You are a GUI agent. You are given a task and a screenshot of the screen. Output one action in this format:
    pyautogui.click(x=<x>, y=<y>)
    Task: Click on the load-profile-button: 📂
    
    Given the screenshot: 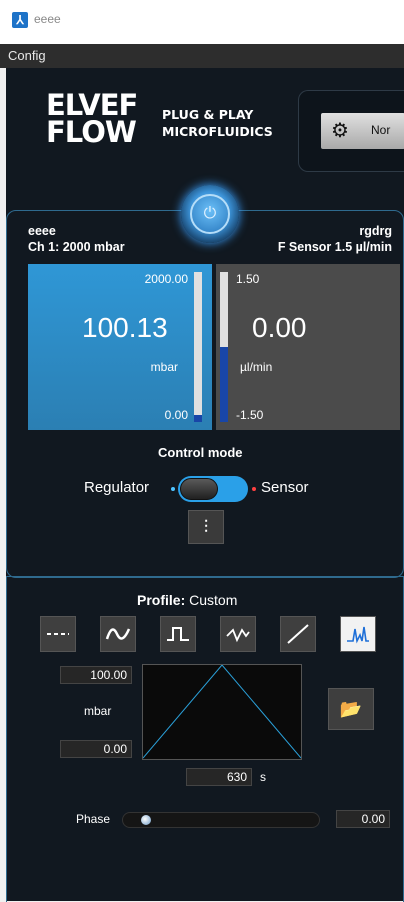 What is the action you would take?
    pyautogui.click(x=351, y=709)
    